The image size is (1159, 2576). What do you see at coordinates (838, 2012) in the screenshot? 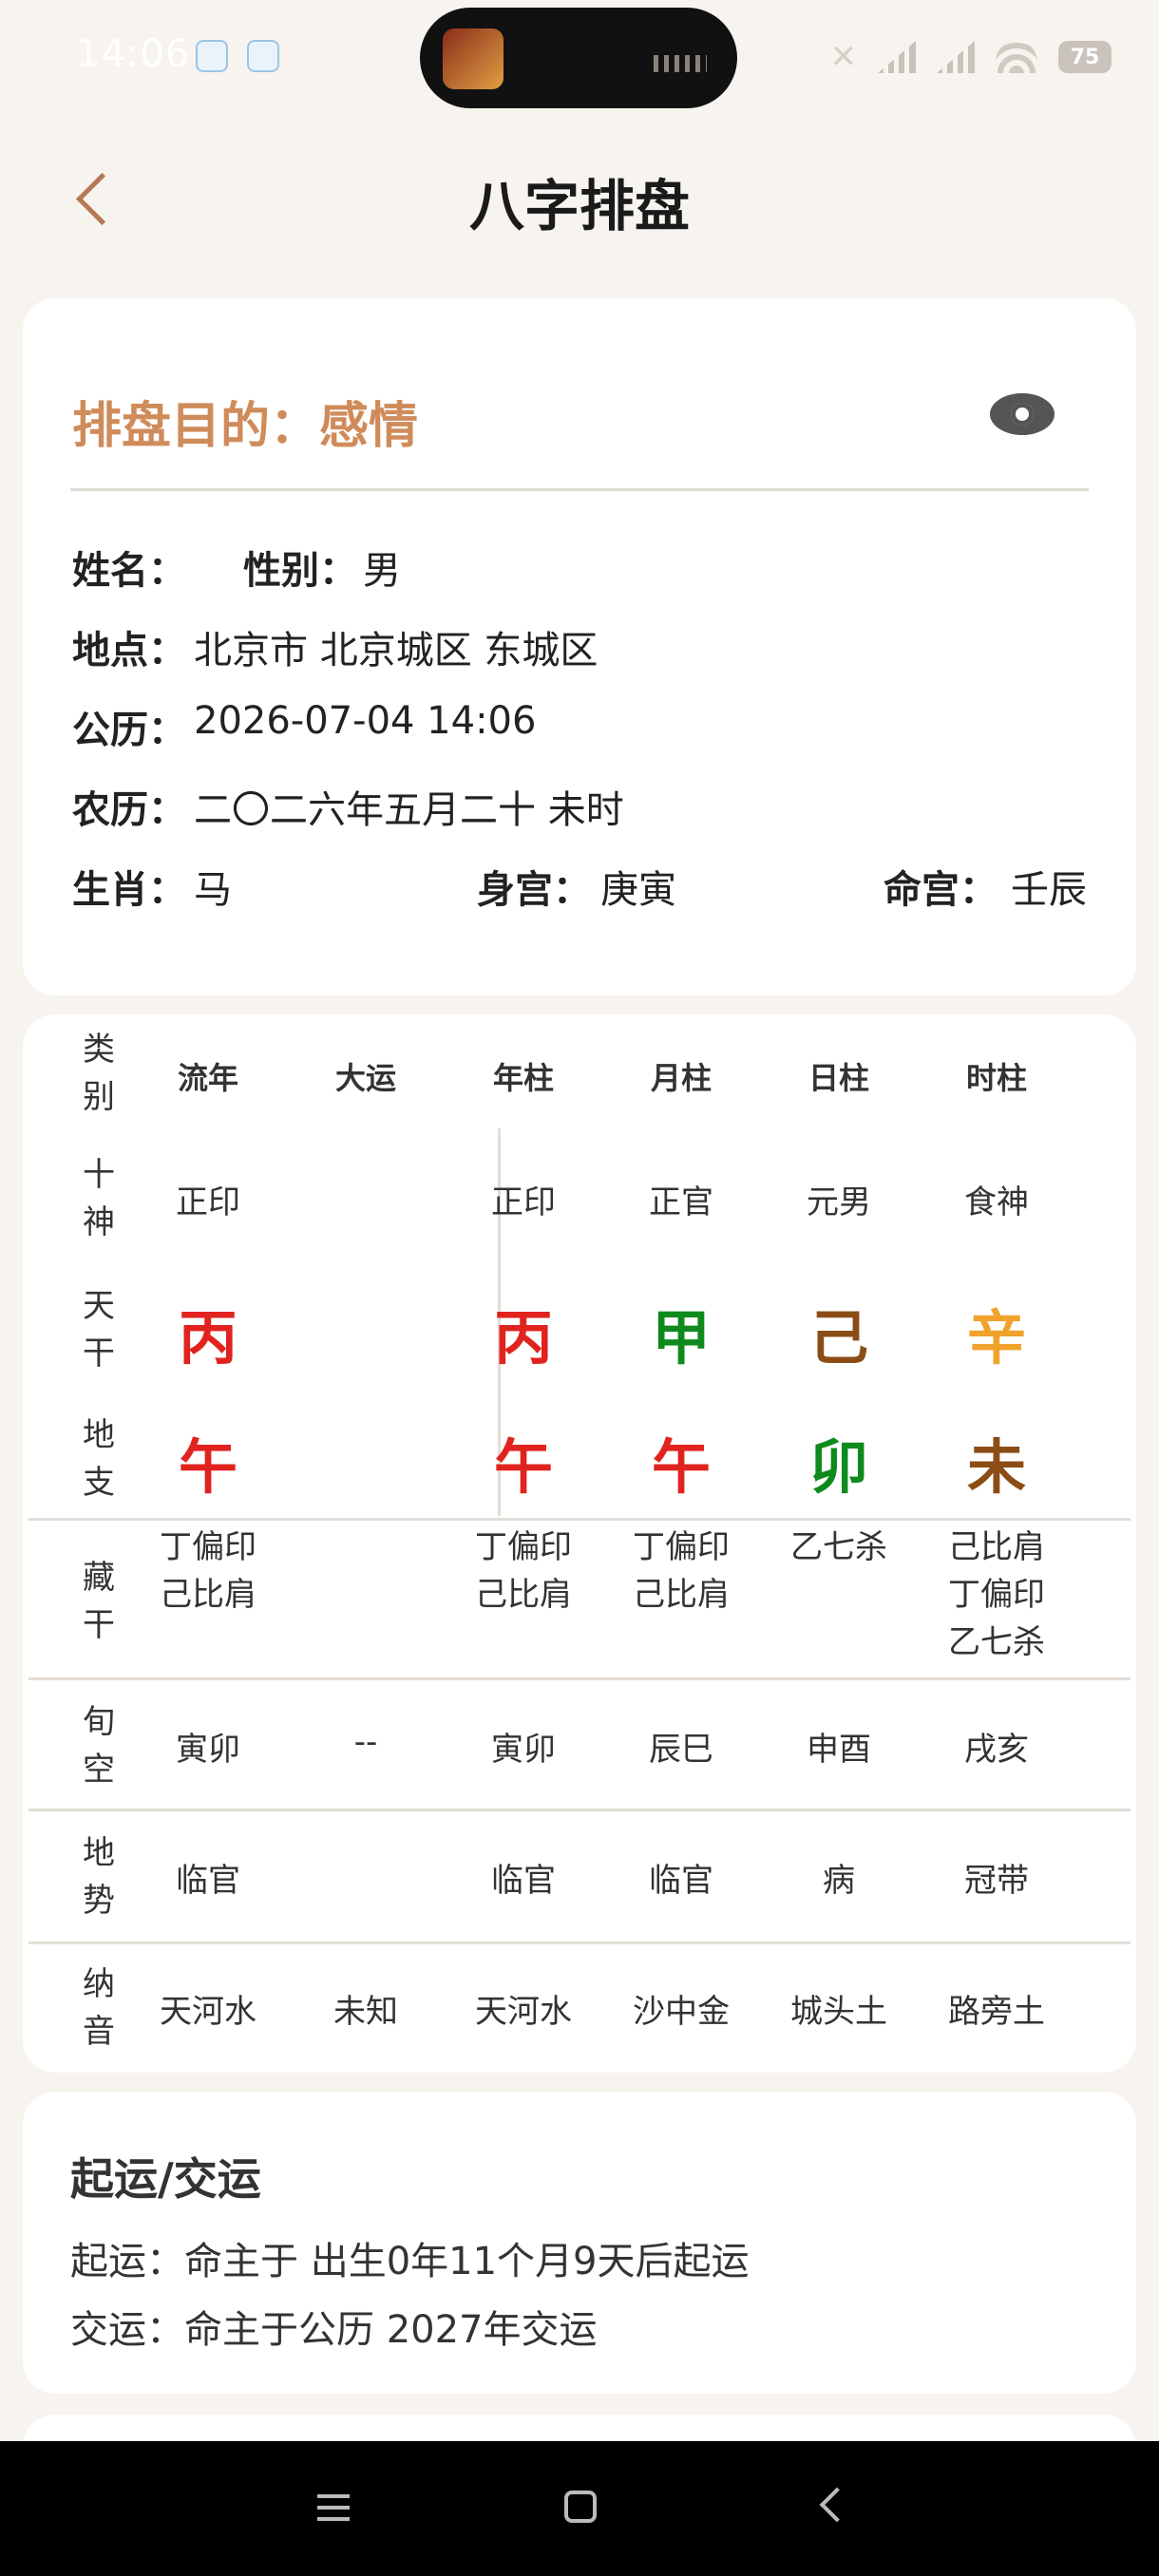
I see `nayin-cell: 城头土` at bounding box center [838, 2012].